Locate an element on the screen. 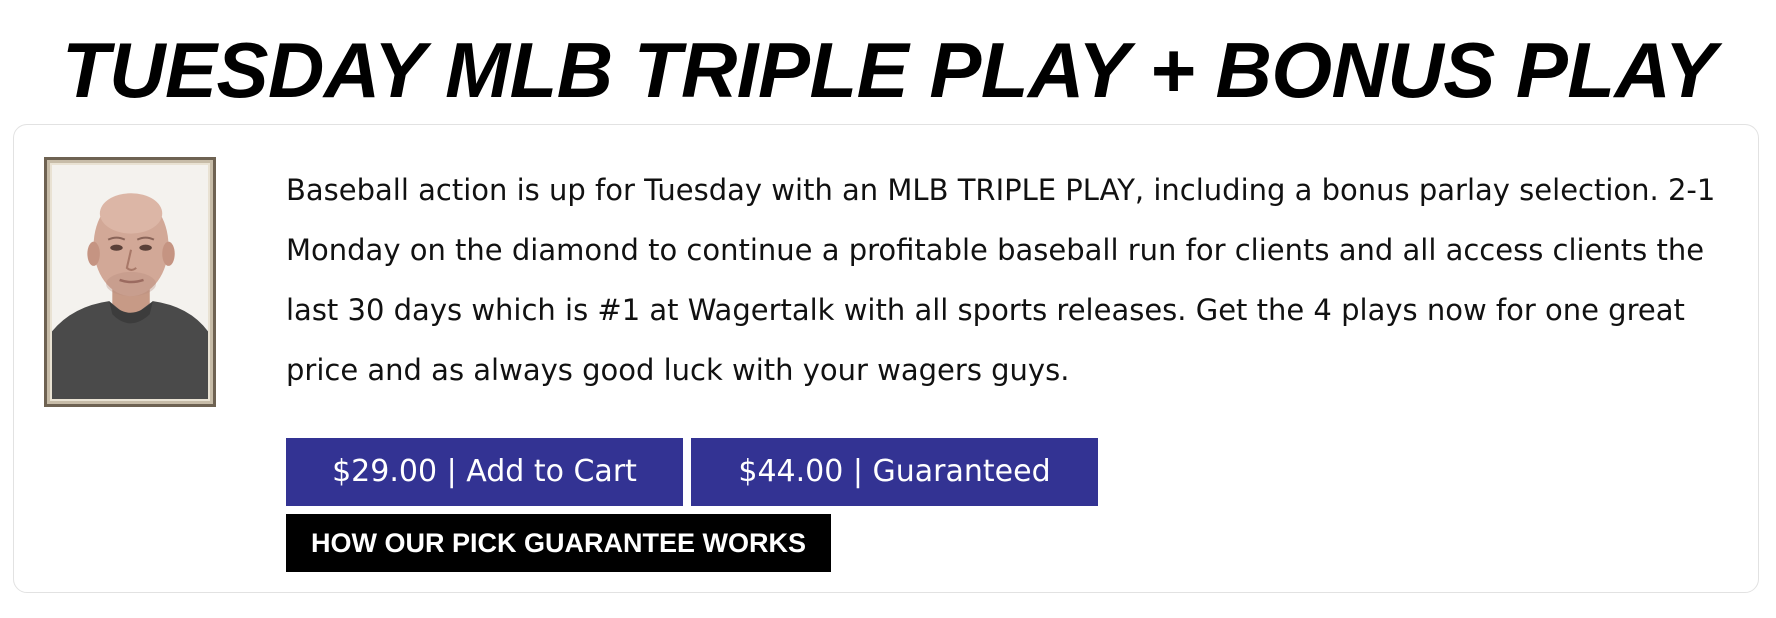 The image size is (1776, 618). guaranteed-button: $44.00 | Guaranteed is located at coordinates (894, 472).